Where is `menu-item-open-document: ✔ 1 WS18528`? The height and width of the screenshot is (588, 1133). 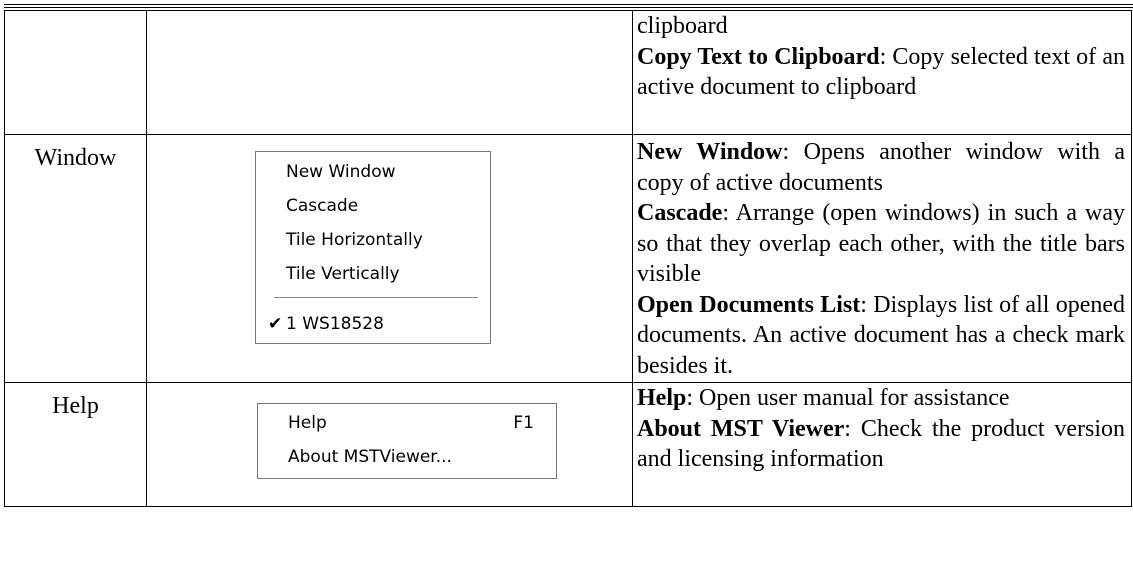
menu-item-open-document: ✔ 1 WS18528 is located at coordinates (373, 324).